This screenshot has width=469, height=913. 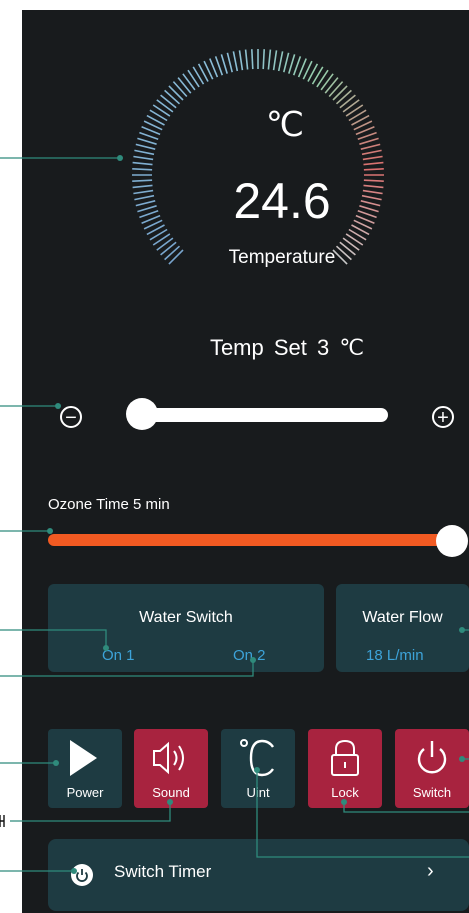 I want to click on annotation-line-unit, so click(x=362, y=814).